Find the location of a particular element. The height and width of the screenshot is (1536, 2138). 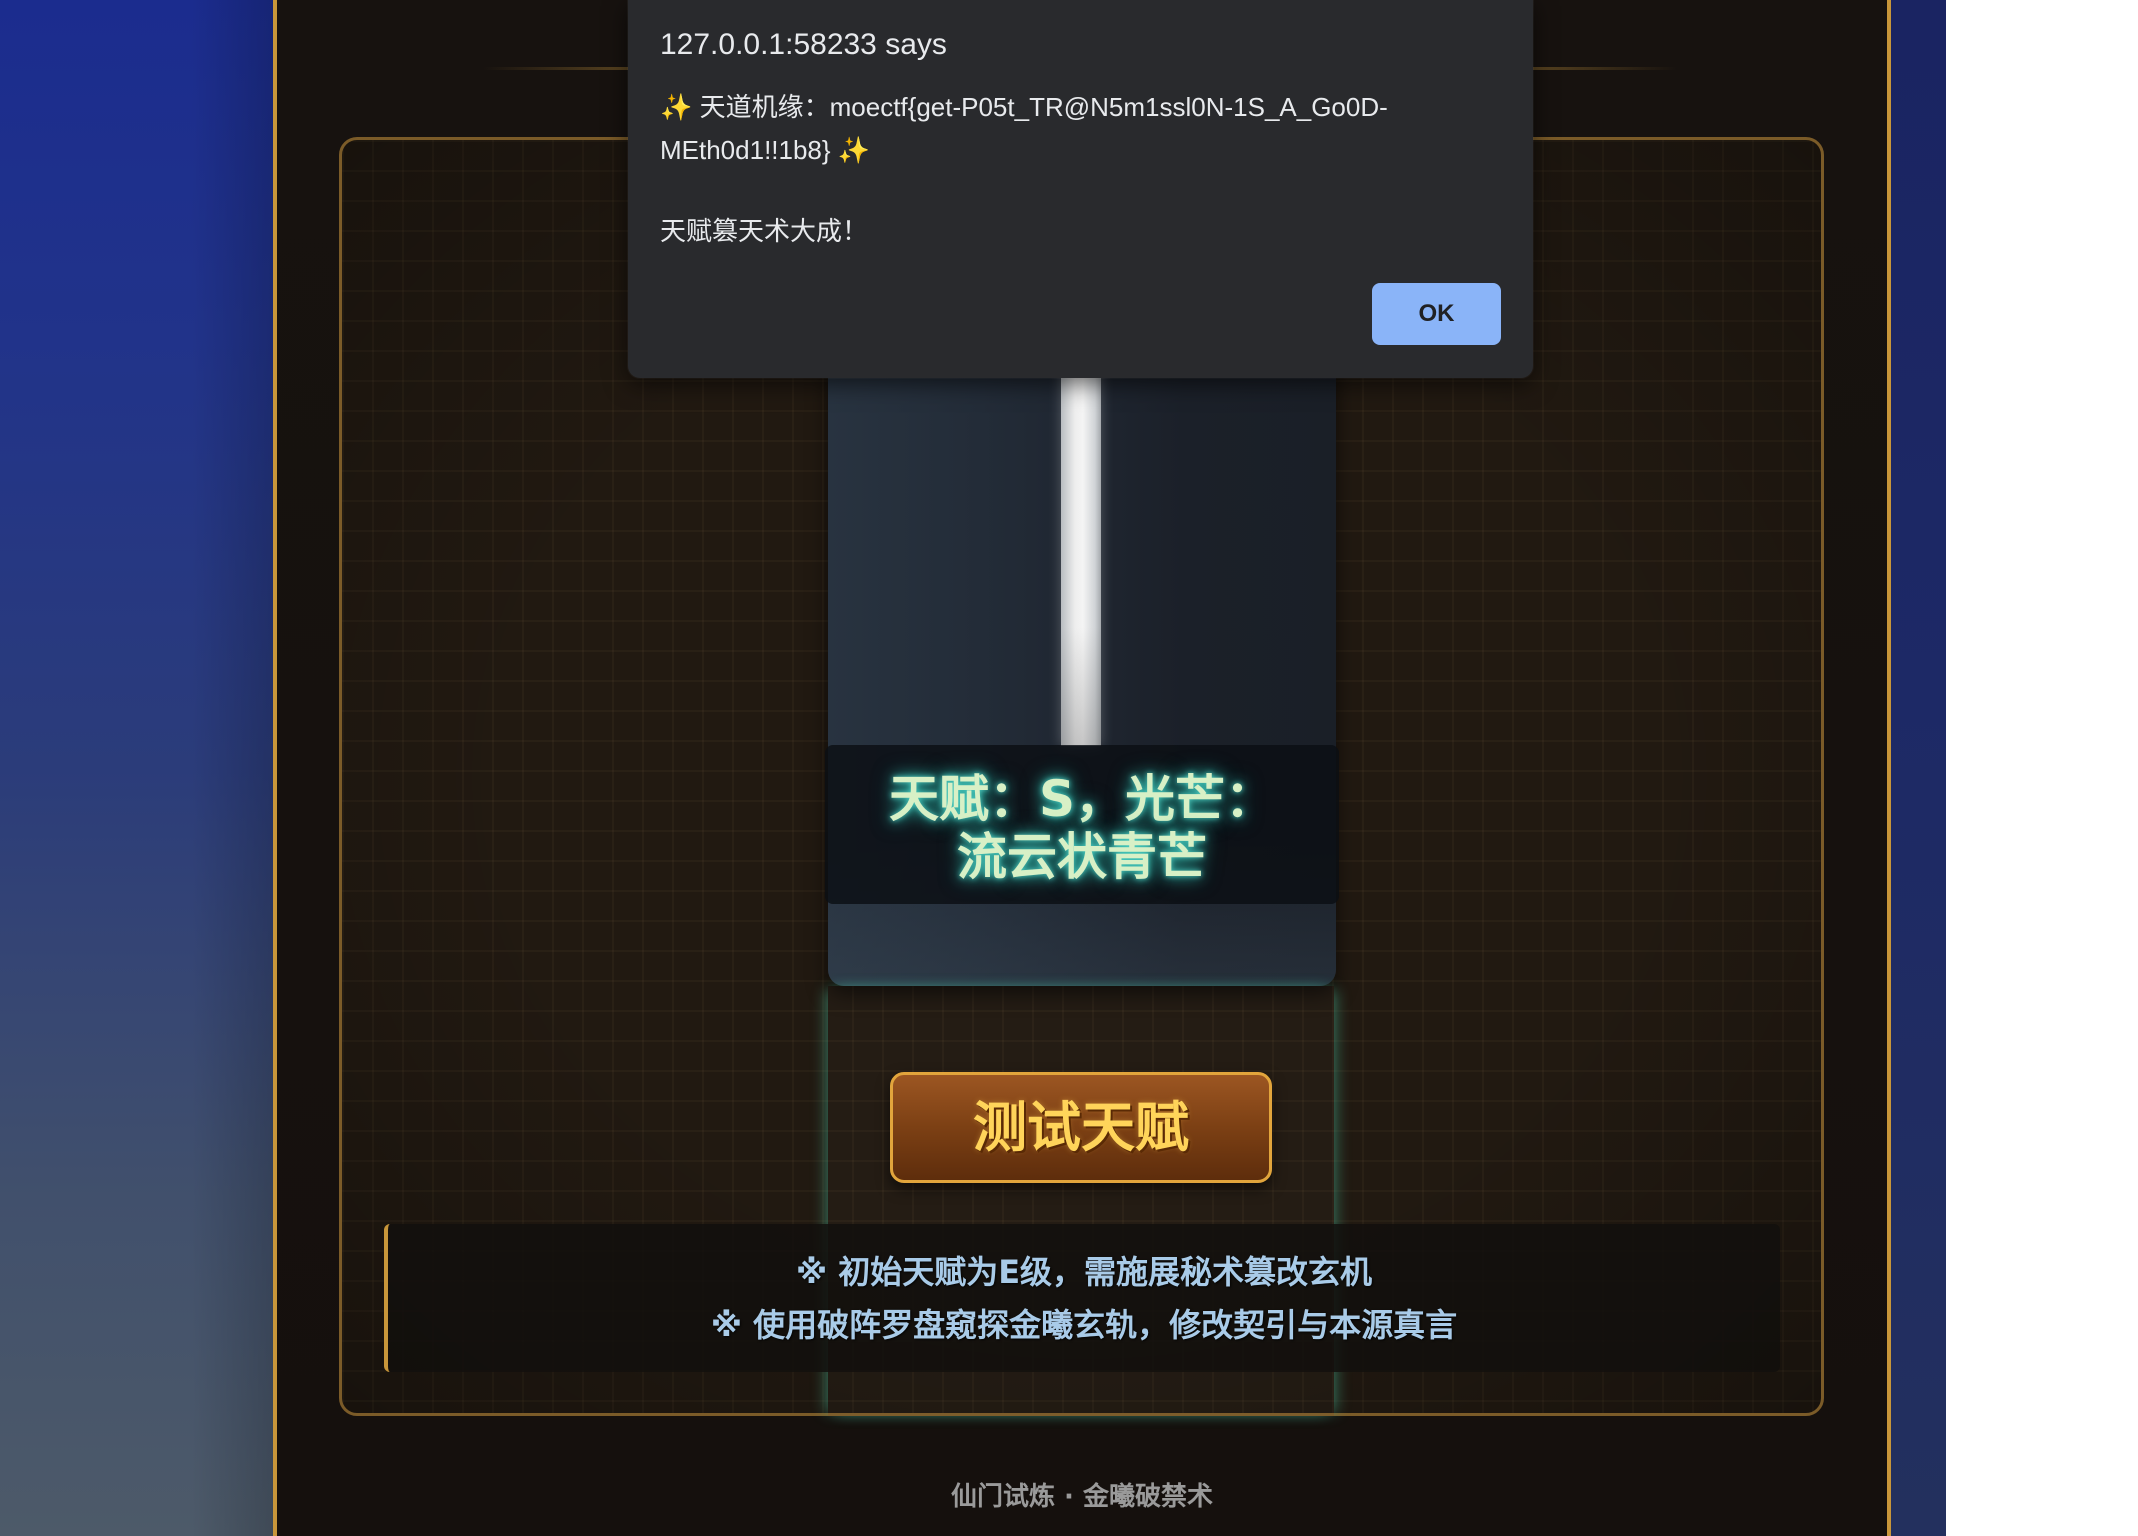

page-background-right is located at coordinates (1918, 768).